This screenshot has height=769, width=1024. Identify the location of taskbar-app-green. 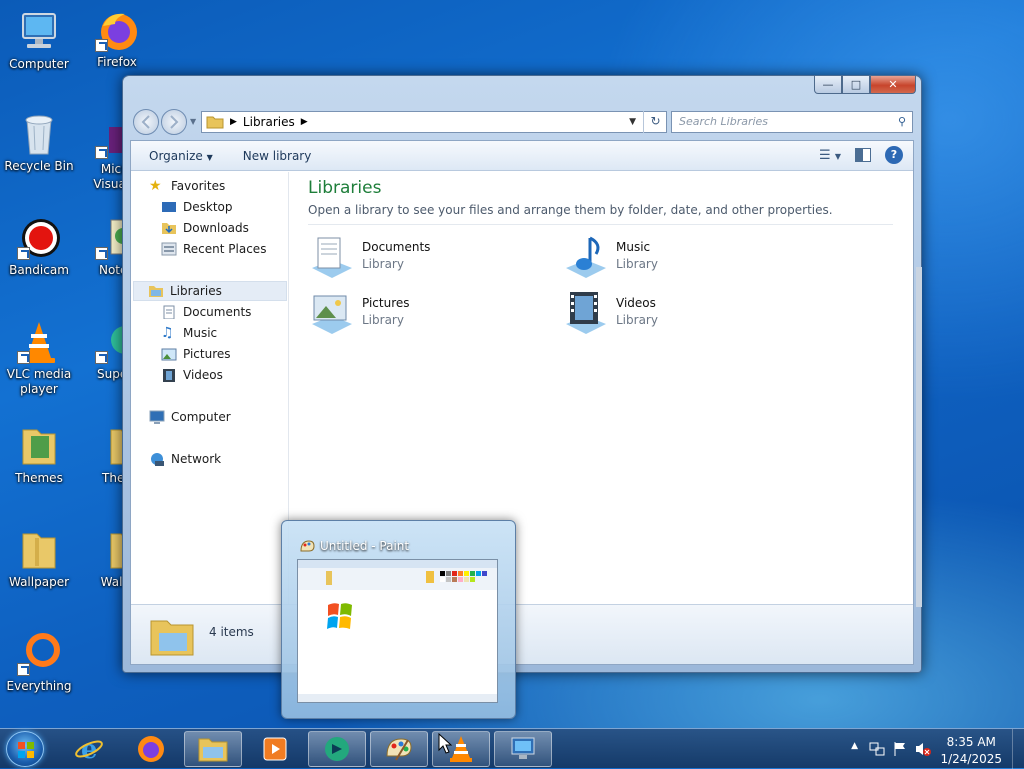
(337, 749).